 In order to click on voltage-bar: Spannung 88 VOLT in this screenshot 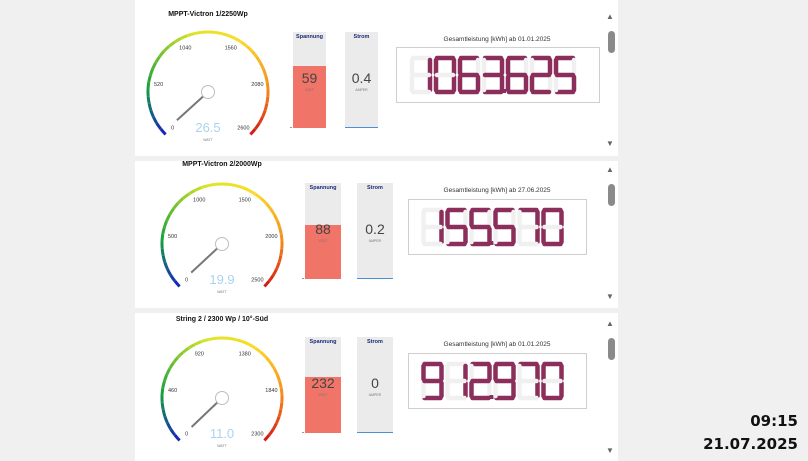, I will do `click(323, 231)`.